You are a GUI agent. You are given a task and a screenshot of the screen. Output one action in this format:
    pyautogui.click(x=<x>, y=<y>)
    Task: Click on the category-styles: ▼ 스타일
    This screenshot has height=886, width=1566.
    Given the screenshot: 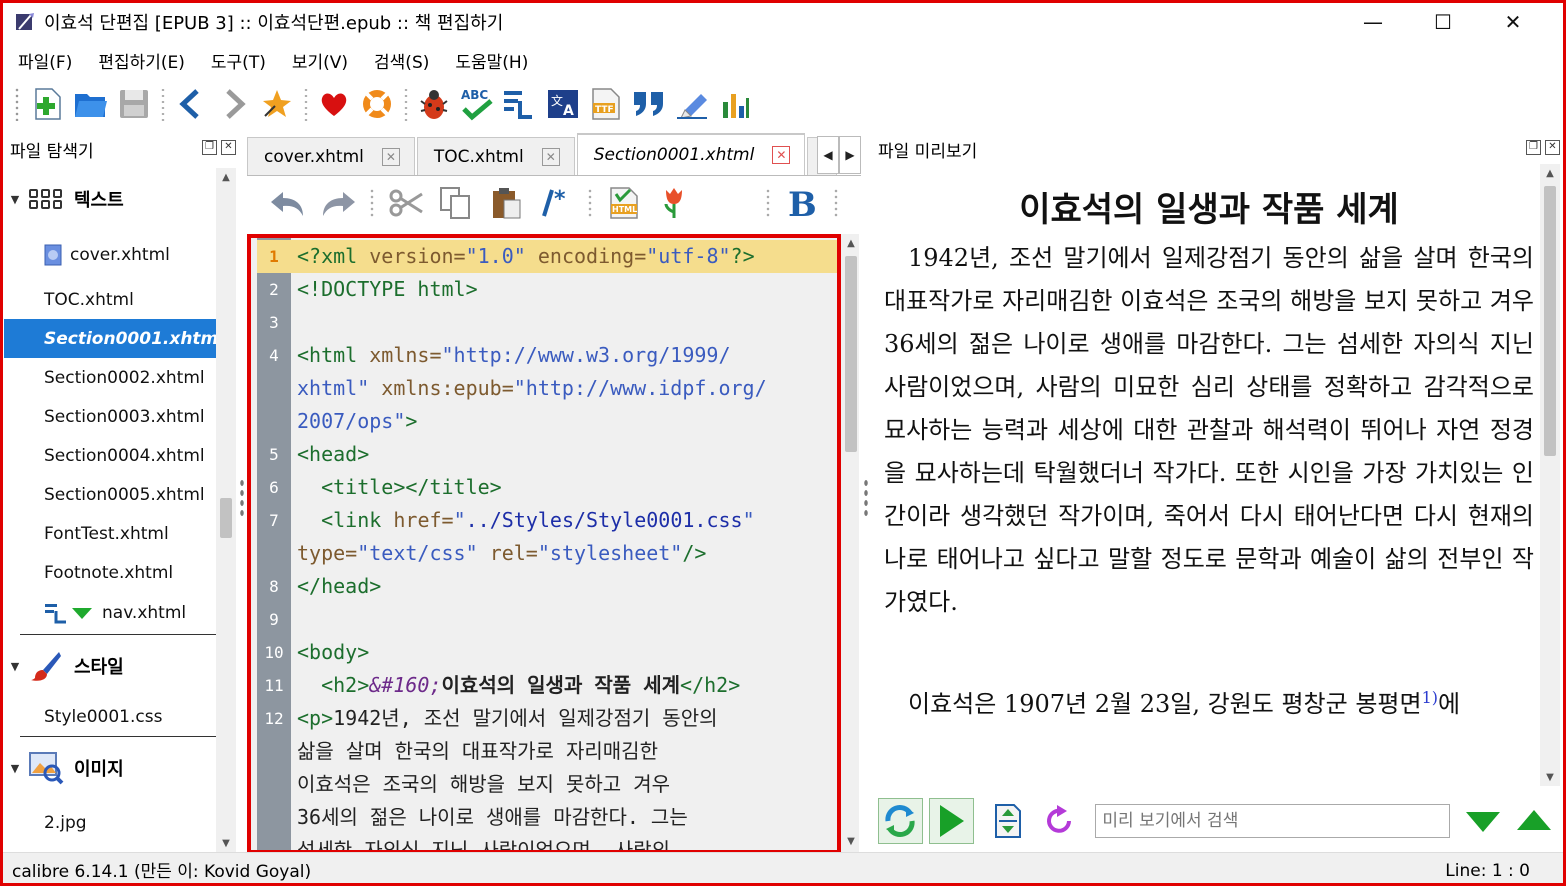 What is the action you would take?
    pyautogui.click(x=110, y=666)
    